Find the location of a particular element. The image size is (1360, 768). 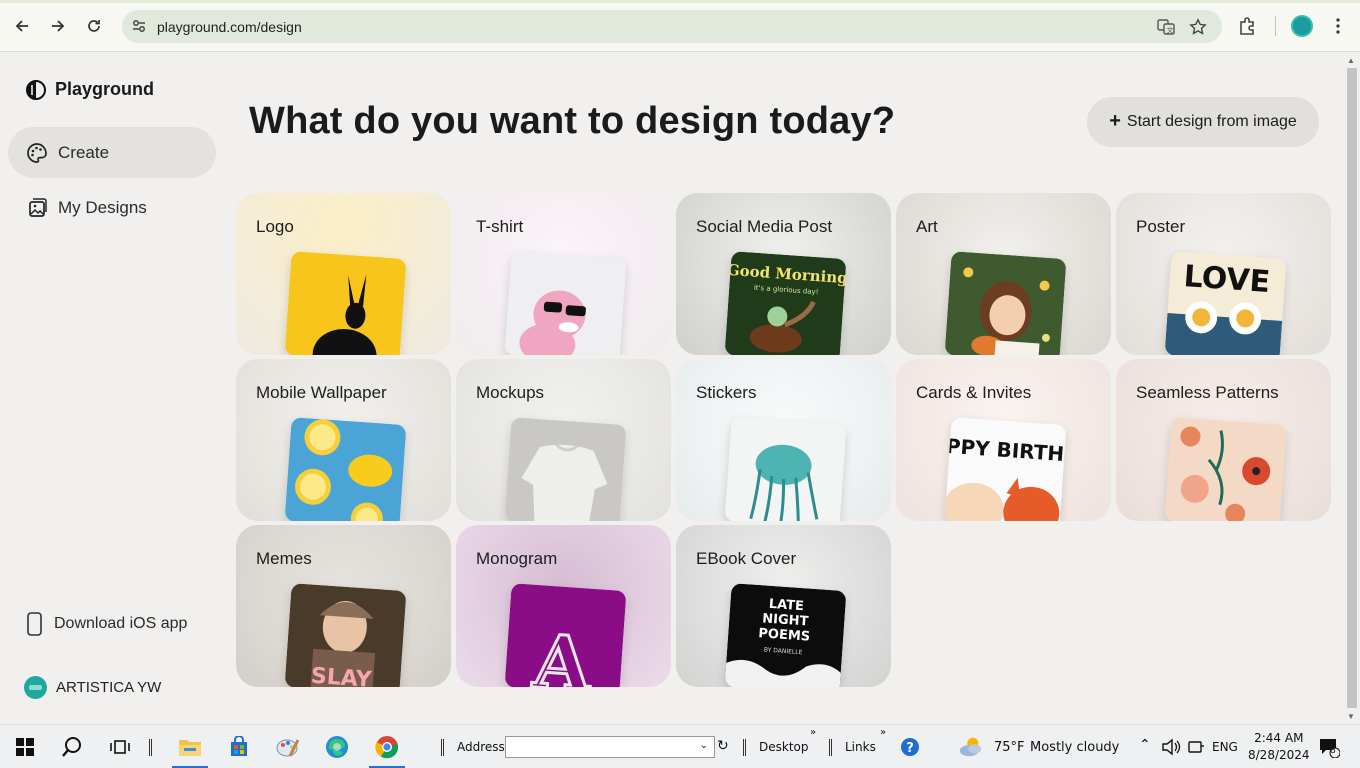

page-scrollbar: ▲ ▼ is located at coordinates (1352, 388).